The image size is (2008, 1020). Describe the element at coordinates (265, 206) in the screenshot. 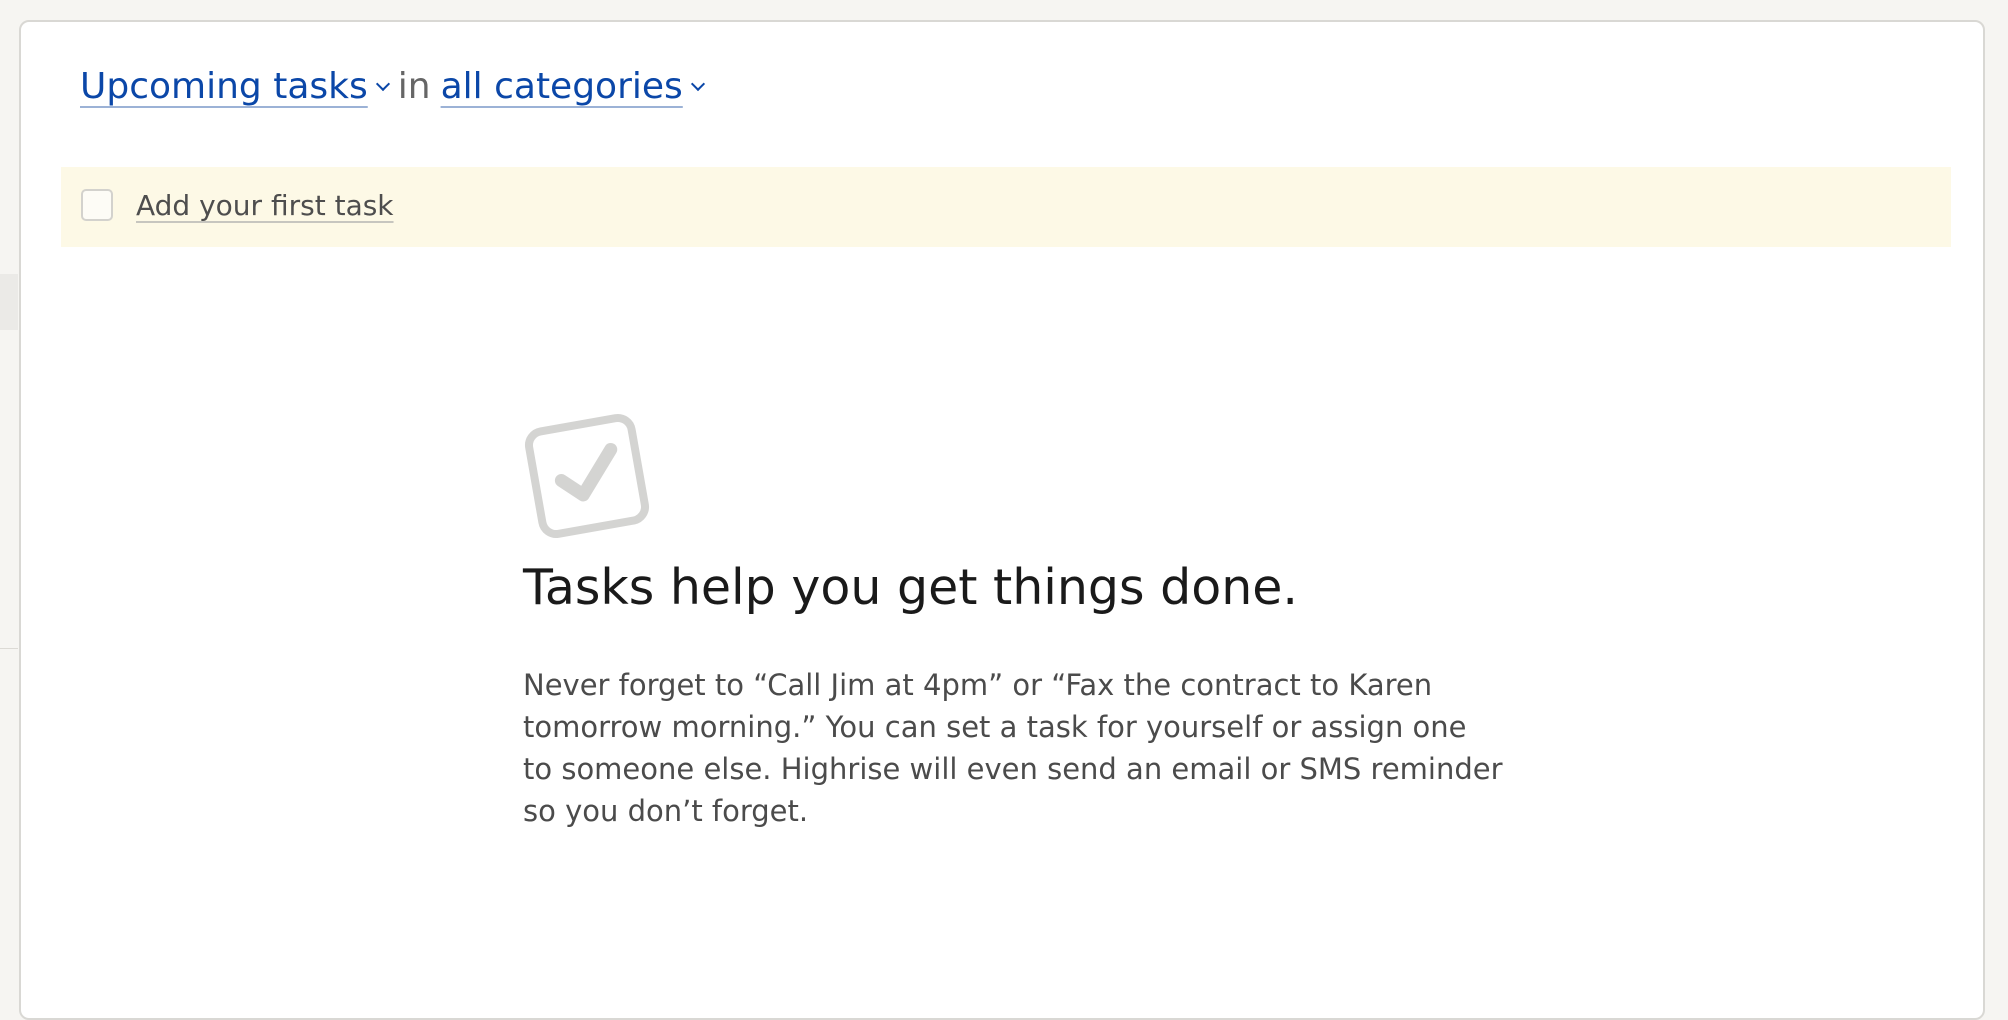

I see `add-task-link: Add your first task` at that location.